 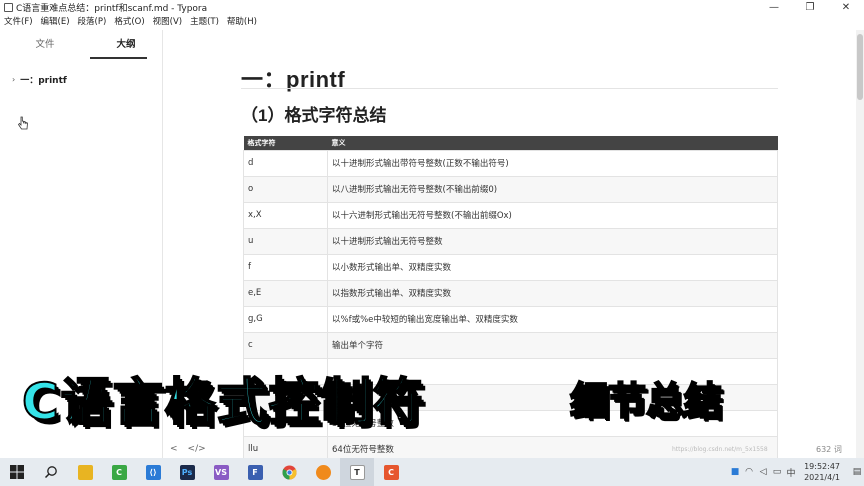 What do you see at coordinates (285, 319) in the screenshot?
I see `table-cell: g,G` at bounding box center [285, 319].